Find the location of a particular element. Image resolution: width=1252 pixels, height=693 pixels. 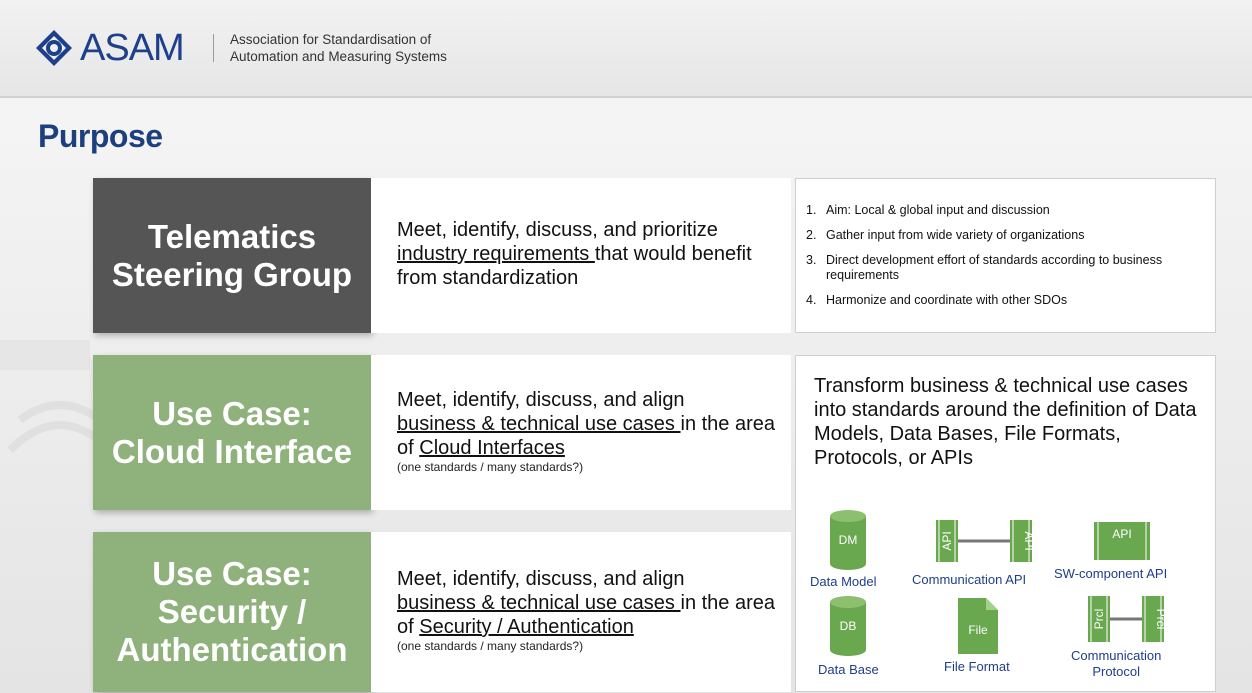

data-base-label: Data Base is located at coordinates (848, 669).